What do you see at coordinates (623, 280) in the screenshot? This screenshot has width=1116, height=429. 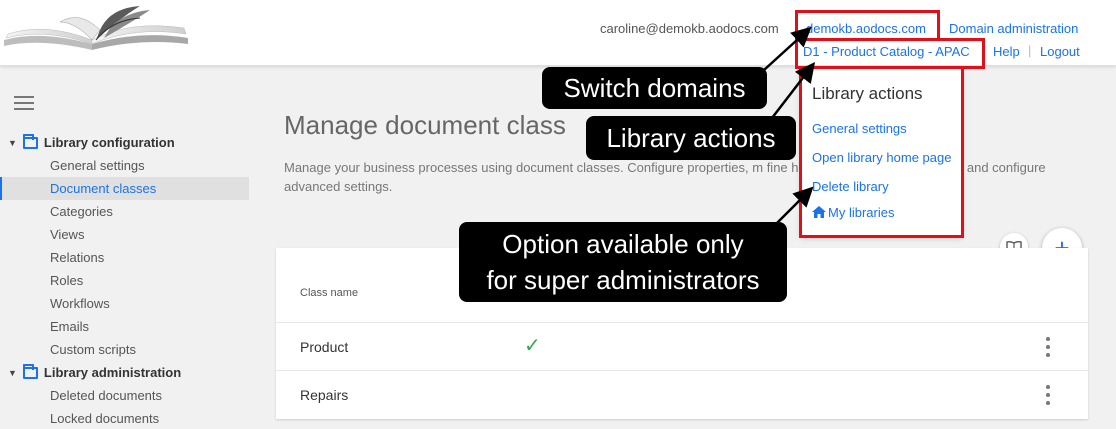 I see `callout-line: for super administrators` at bounding box center [623, 280].